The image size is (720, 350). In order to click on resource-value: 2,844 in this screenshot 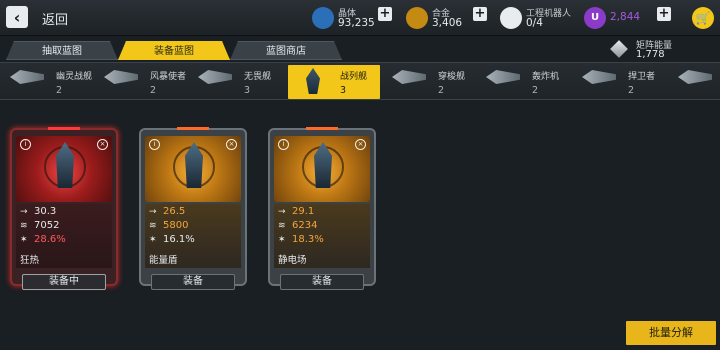, I will do `click(625, 17)`.